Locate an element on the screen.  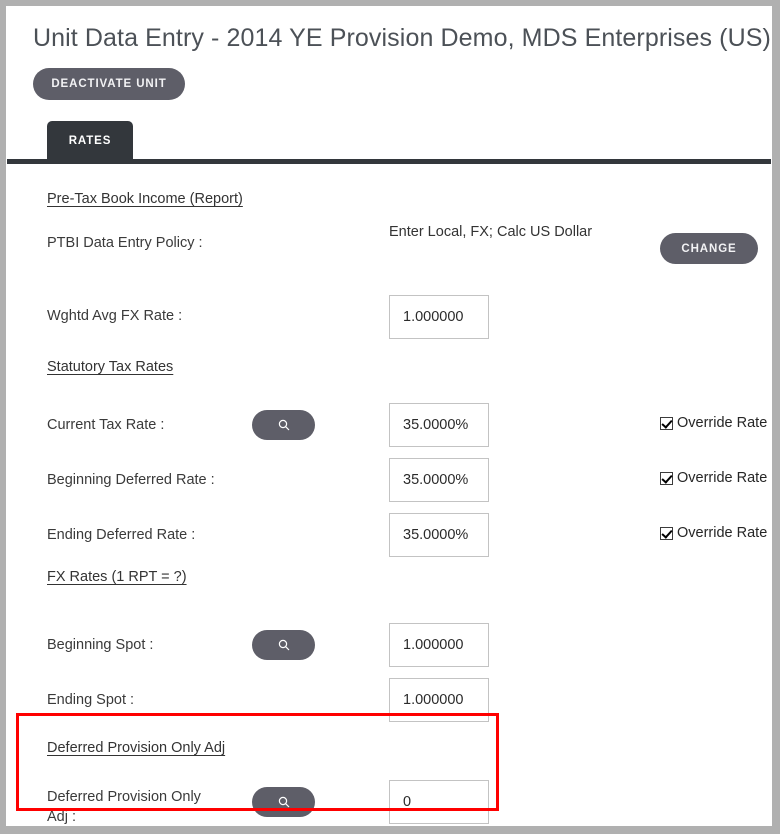
input-ending-spot is located at coordinates (439, 700).